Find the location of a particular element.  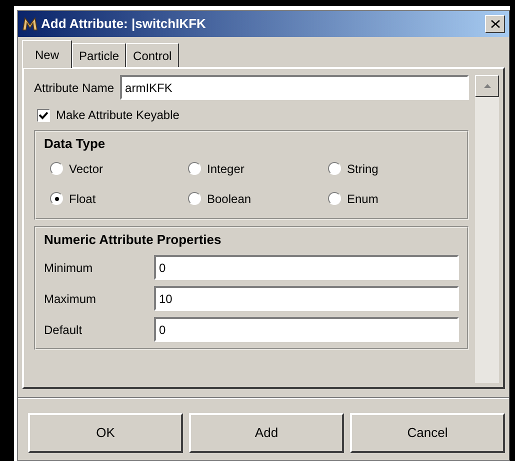

group-title: Numeric Attribute Properties is located at coordinates (133, 239).